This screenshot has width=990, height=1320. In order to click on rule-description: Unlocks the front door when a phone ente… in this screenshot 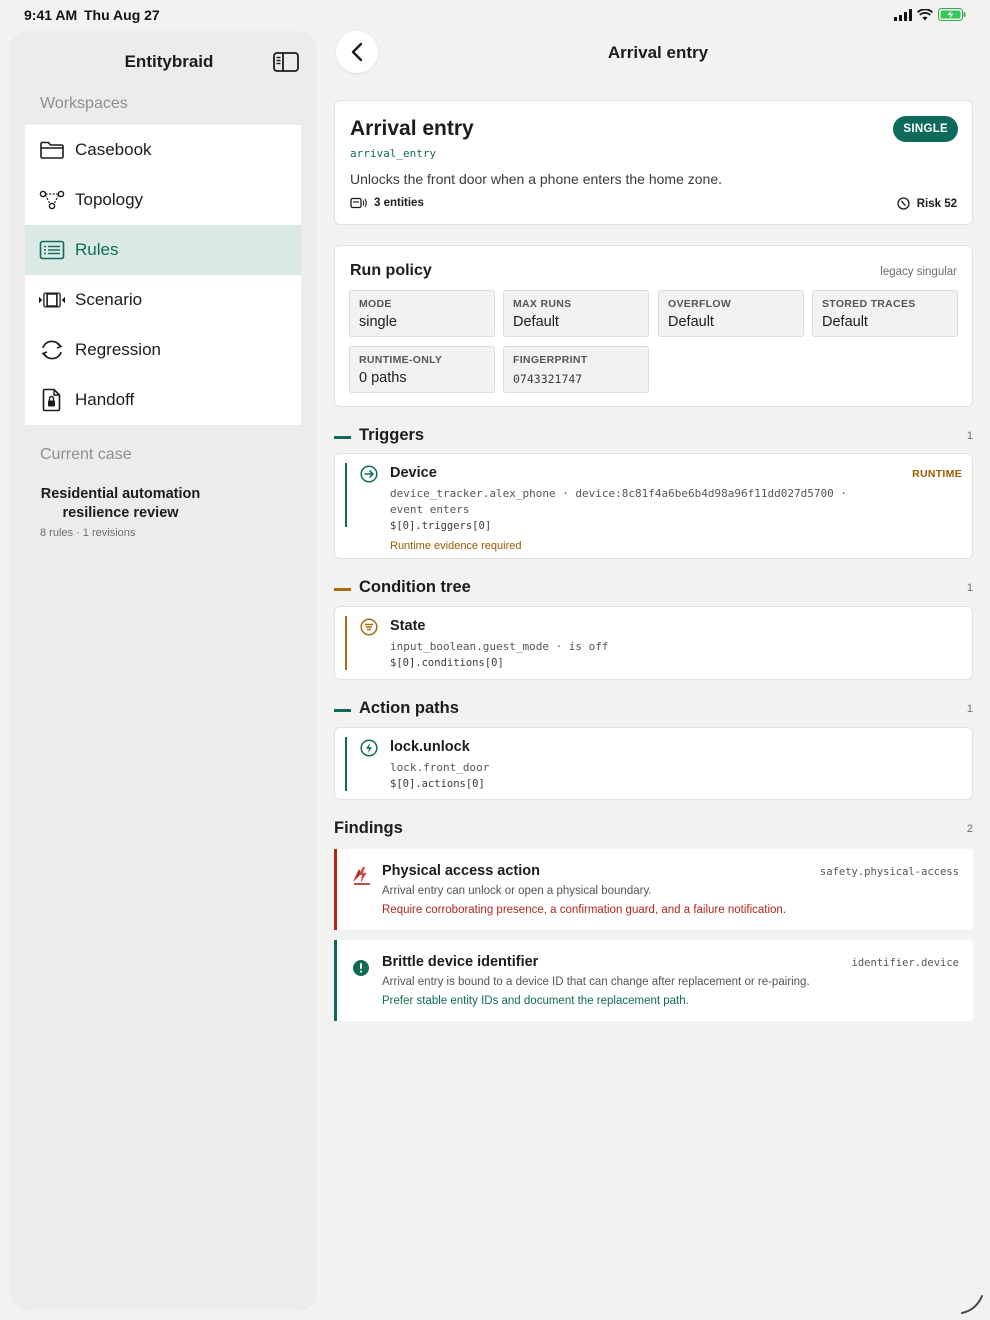, I will do `click(536, 179)`.